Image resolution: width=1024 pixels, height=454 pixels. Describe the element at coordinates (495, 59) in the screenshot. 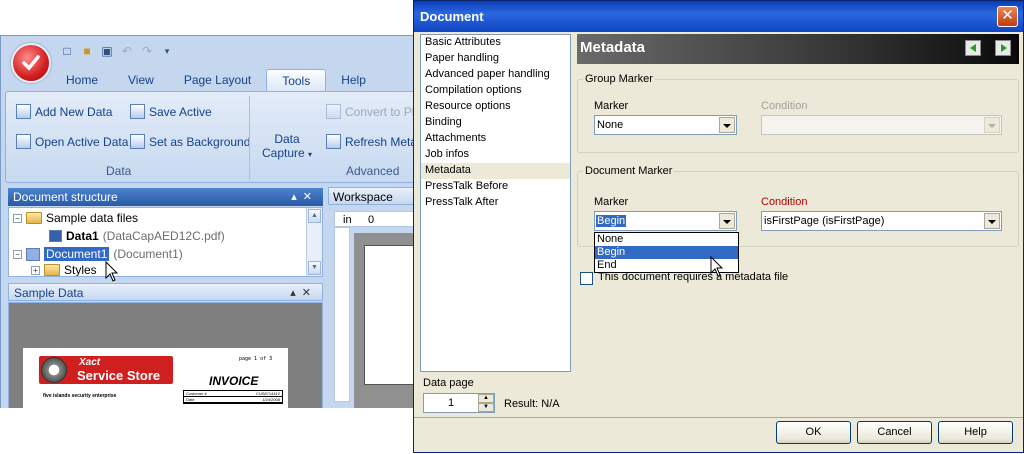

I see `nav-item-paper-handling: Paper handling` at that location.